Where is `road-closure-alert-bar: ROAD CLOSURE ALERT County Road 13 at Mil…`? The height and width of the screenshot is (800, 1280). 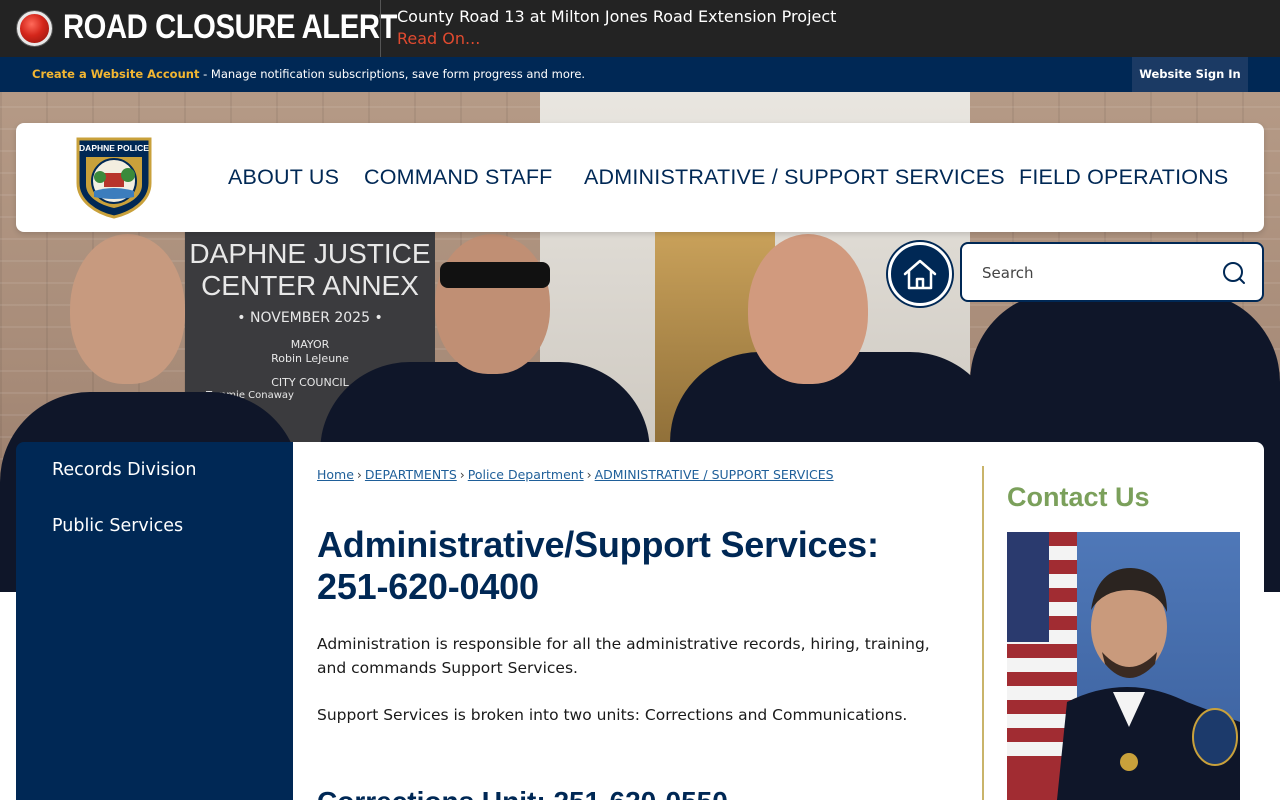
road-closure-alert-bar: ROAD CLOSURE ALERT County Road 13 at Mil… is located at coordinates (640, 28).